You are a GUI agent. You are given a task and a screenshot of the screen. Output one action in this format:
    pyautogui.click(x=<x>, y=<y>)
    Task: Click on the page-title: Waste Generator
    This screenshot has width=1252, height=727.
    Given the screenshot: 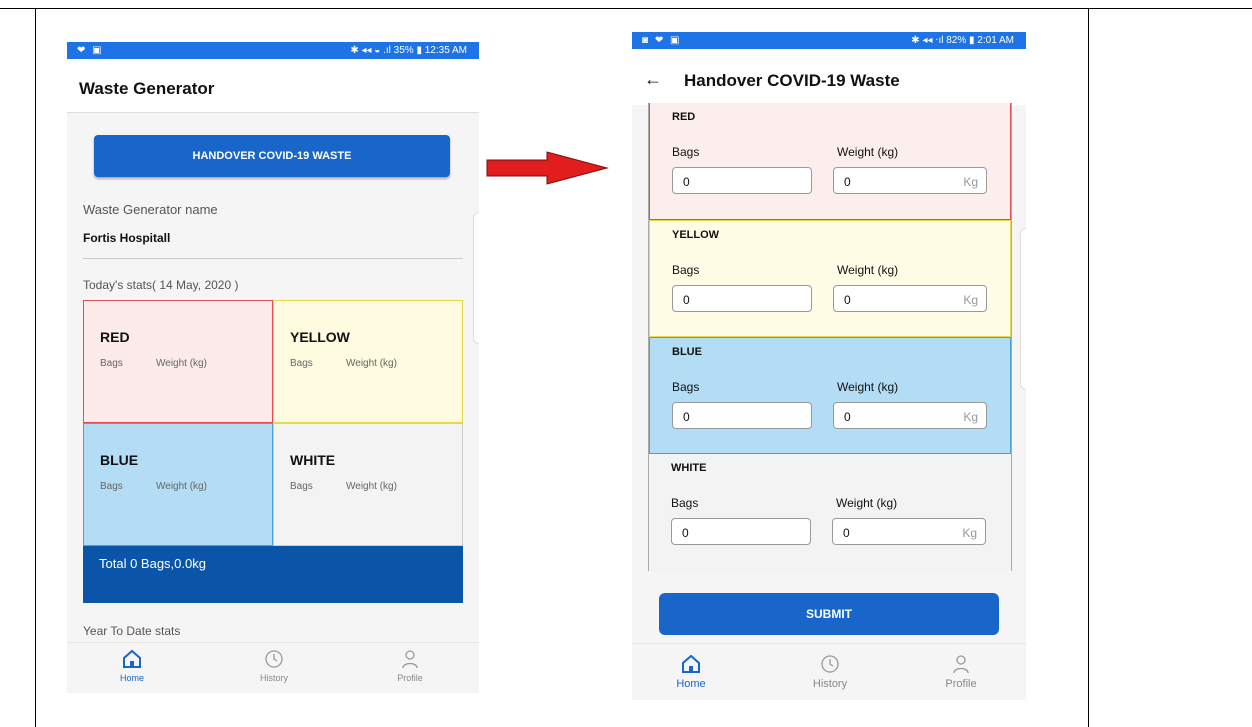 What is the action you would take?
    pyautogui.click(x=147, y=88)
    